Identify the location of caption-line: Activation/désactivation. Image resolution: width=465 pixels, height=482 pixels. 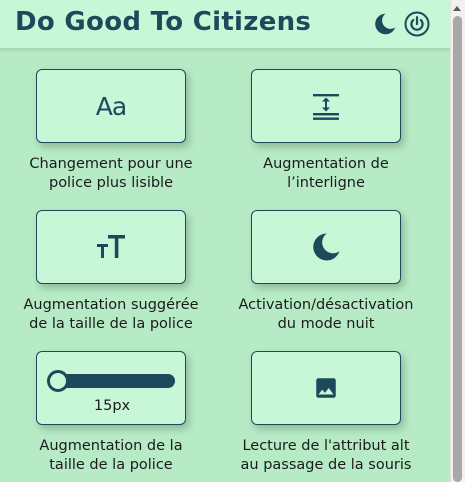
(326, 305).